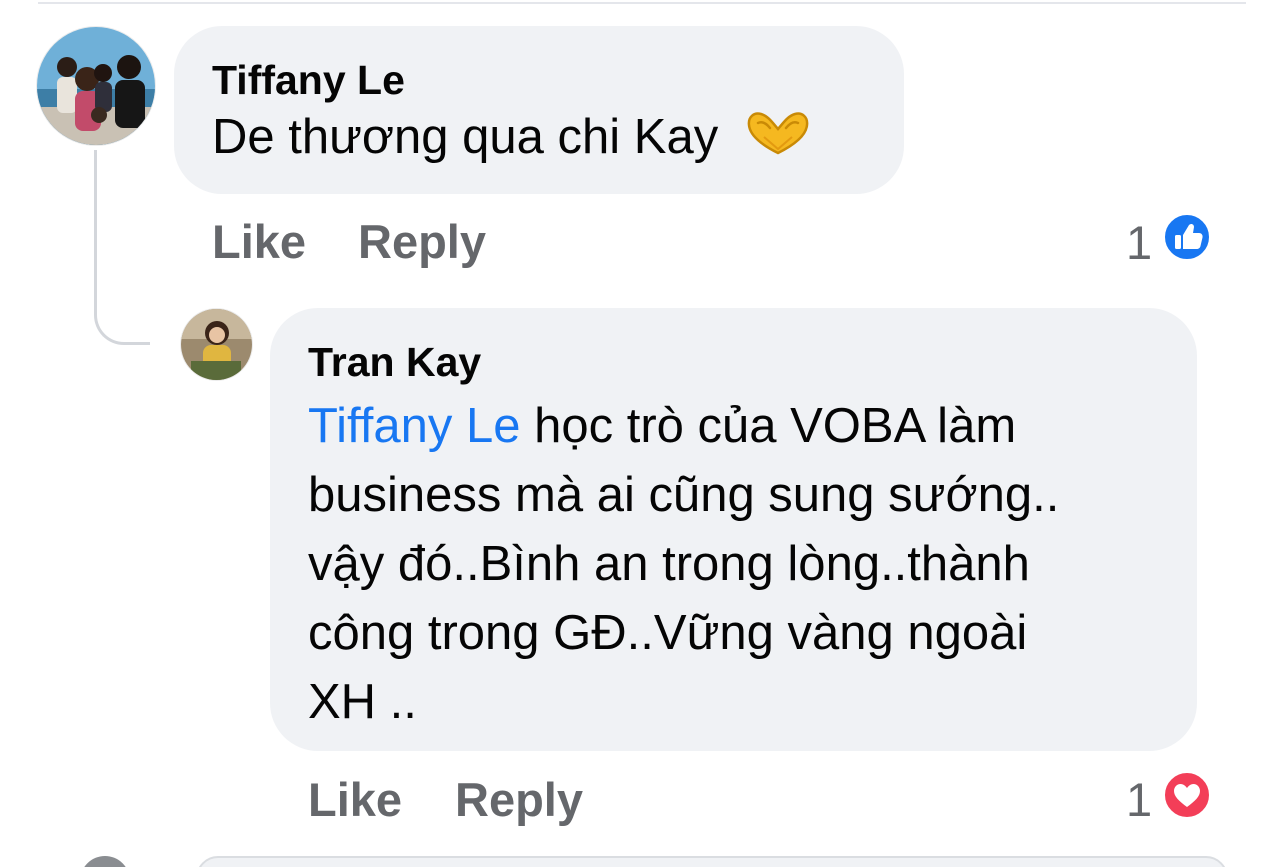  Describe the element at coordinates (668, 633) in the screenshot. I see `reply-line: công trong GĐ..Vững vàng ngoài` at that location.